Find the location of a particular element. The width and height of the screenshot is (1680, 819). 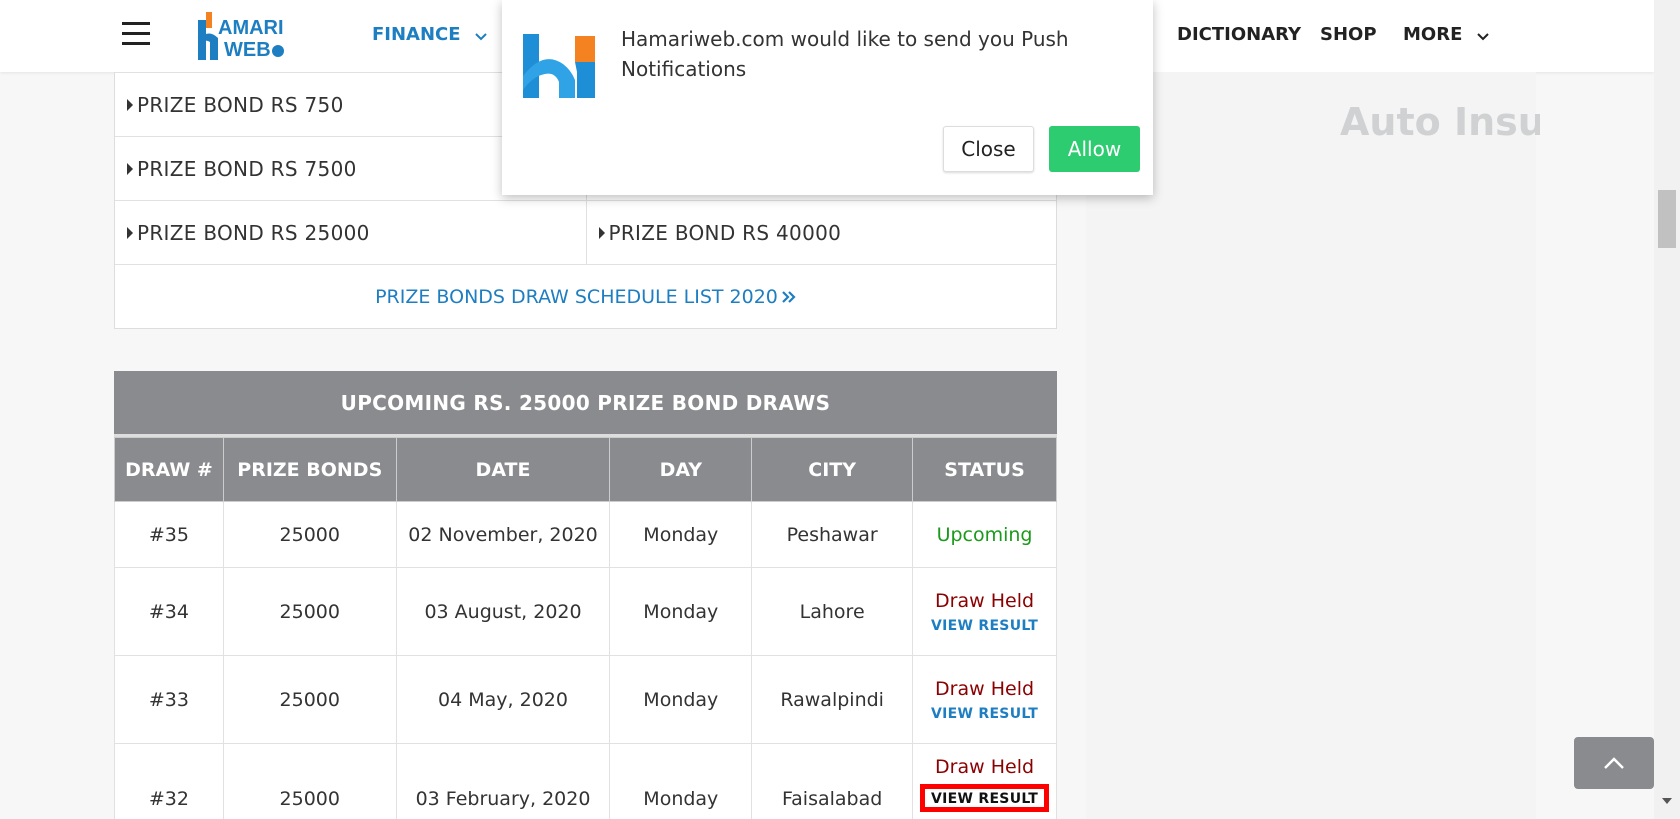

cell-city: Faisalabad is located at coordinates (832, 781).